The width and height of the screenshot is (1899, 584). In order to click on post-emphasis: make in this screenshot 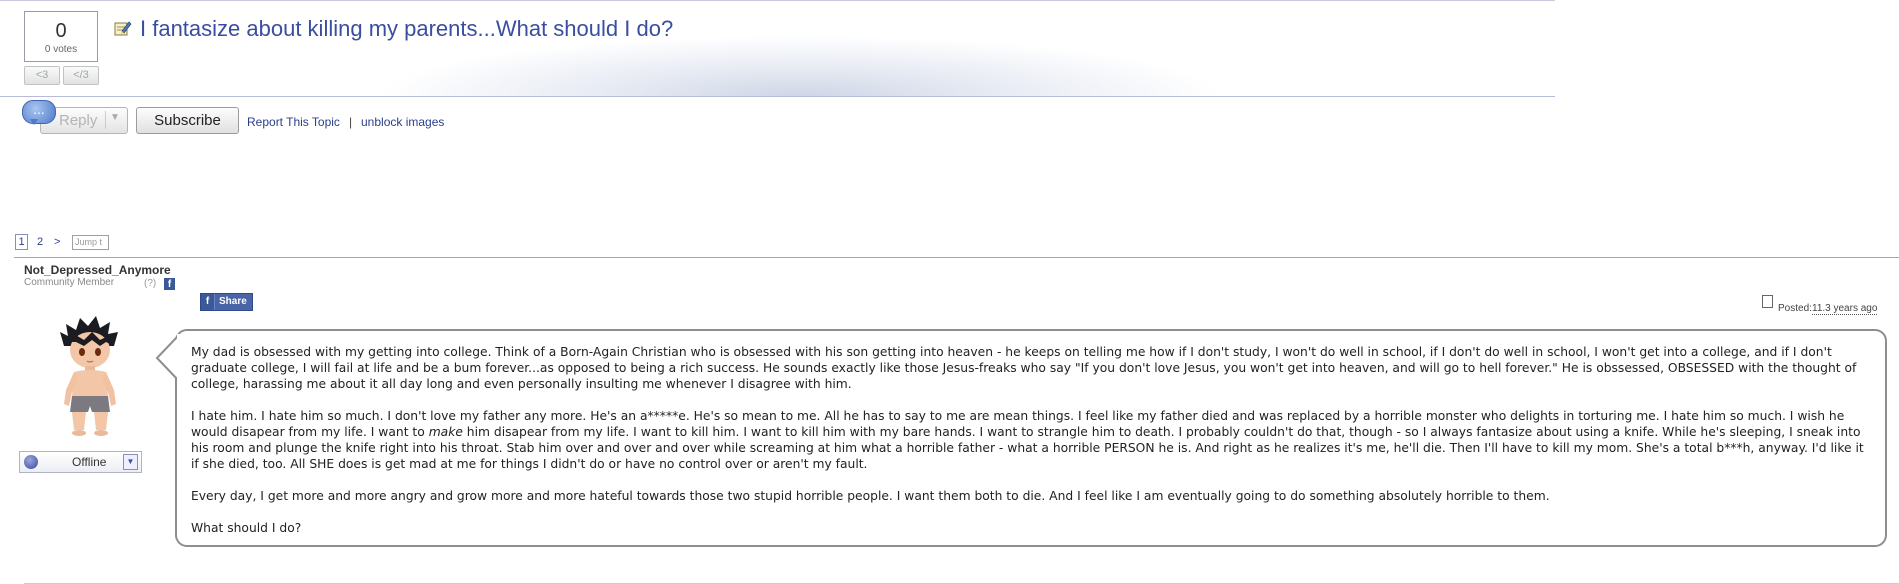, I will do `click(445, 432)`.